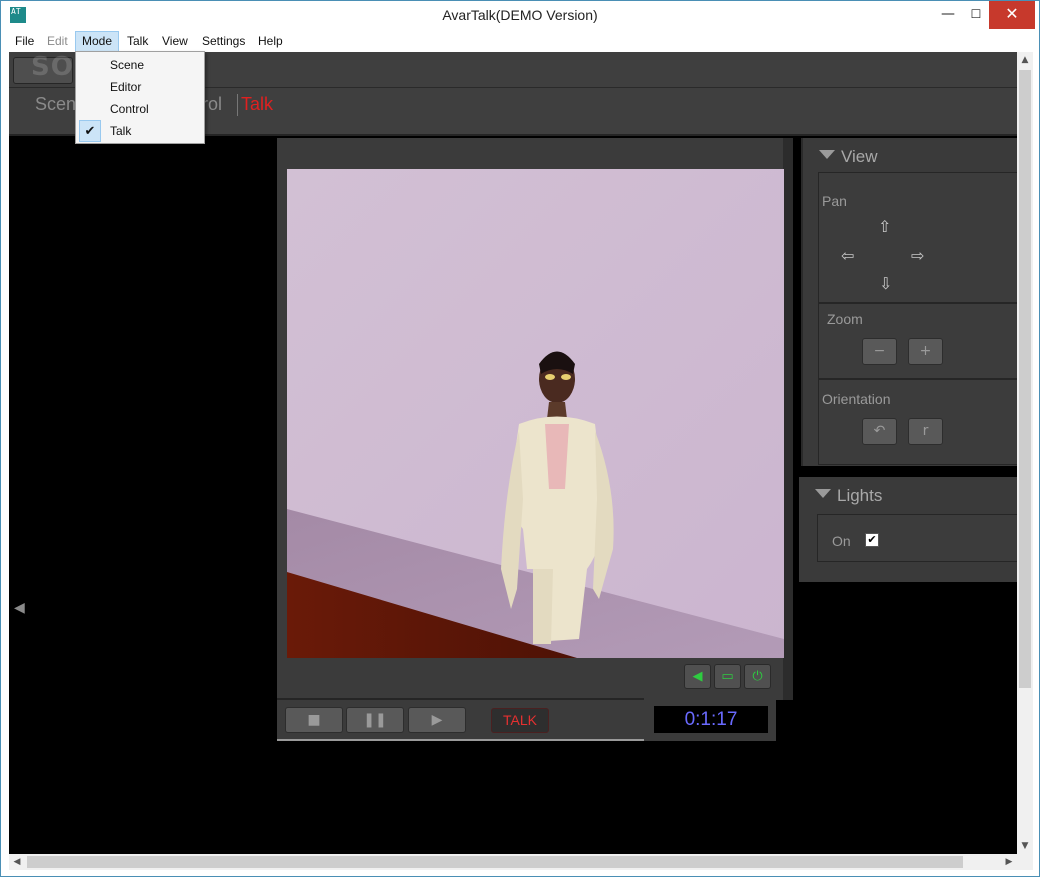  What do you see at coordinates (948, 15) in the screenshot?
I see `minimize-button: —` at bounding box center [948, 15].